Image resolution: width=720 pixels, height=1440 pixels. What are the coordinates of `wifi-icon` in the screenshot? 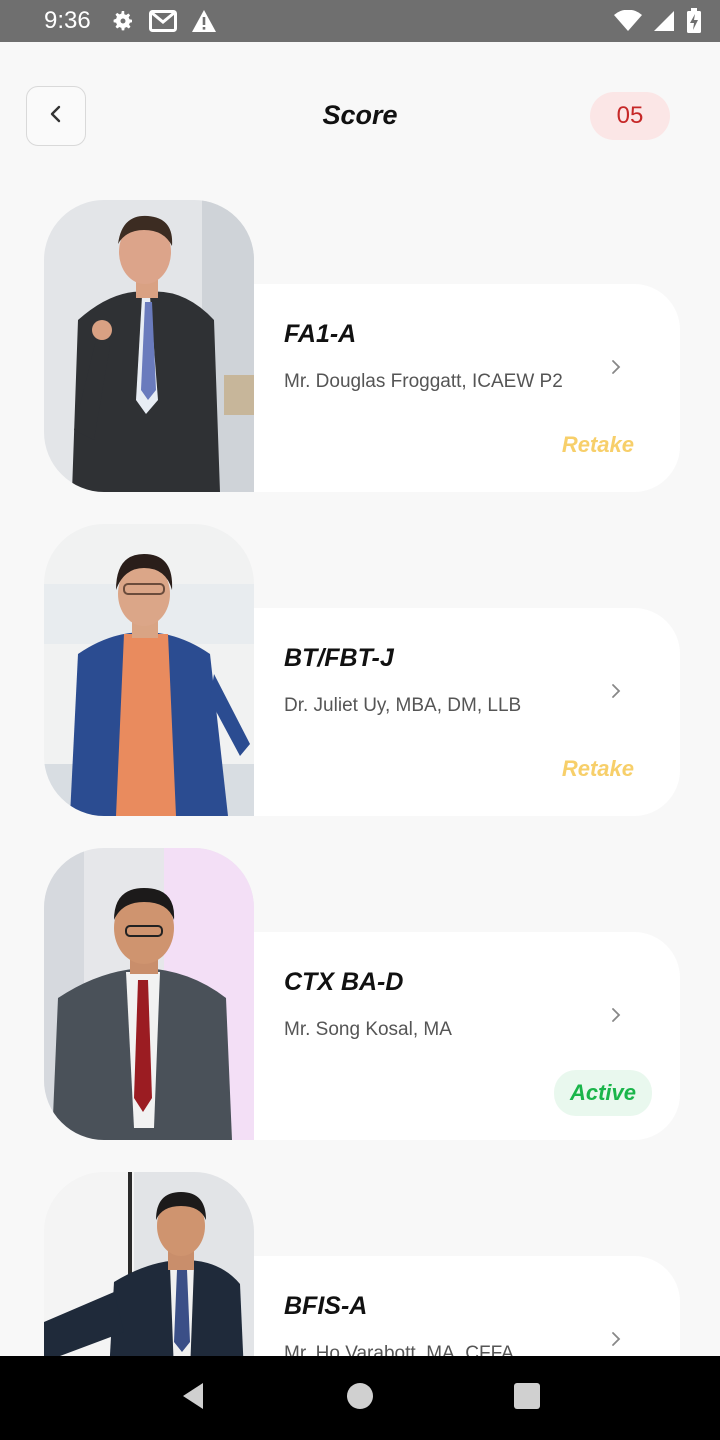 It's located at (628, 21).